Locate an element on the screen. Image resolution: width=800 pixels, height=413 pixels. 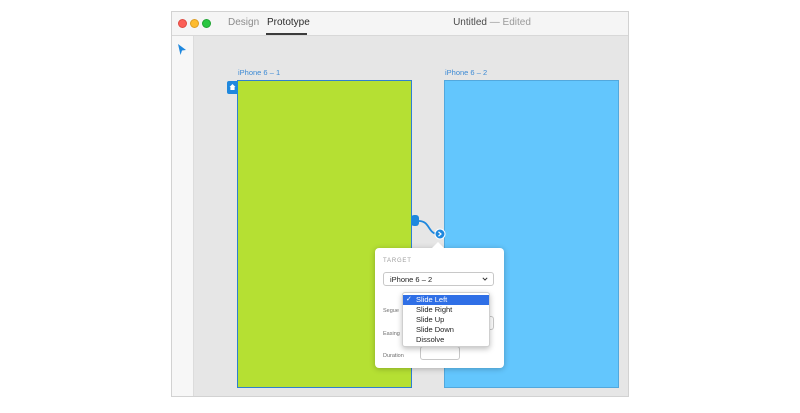
document-name: Untitled is located at coordinates (470, 22).